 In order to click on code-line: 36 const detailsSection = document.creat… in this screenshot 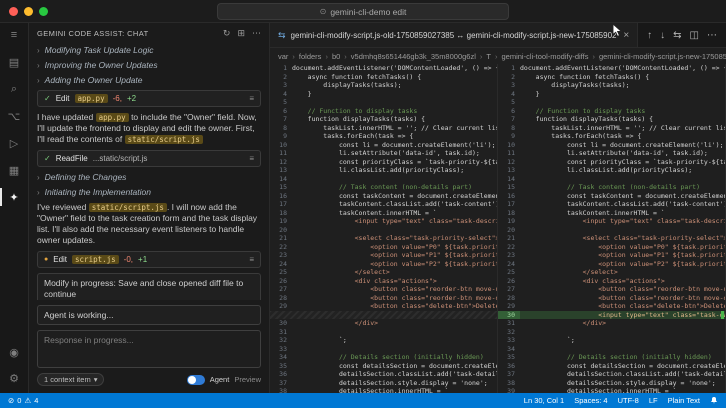, I will do `click(611, 366)`.